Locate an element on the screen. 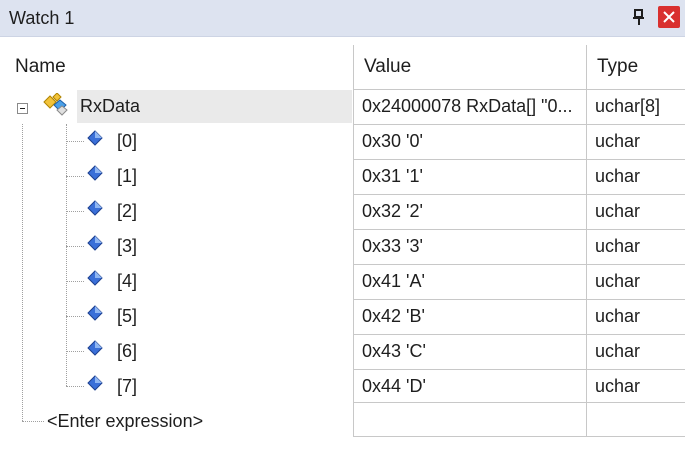 The height and width of the screenshot is (465, 685). row-value: 0x32 '2' is located at coordinates (472, 211).